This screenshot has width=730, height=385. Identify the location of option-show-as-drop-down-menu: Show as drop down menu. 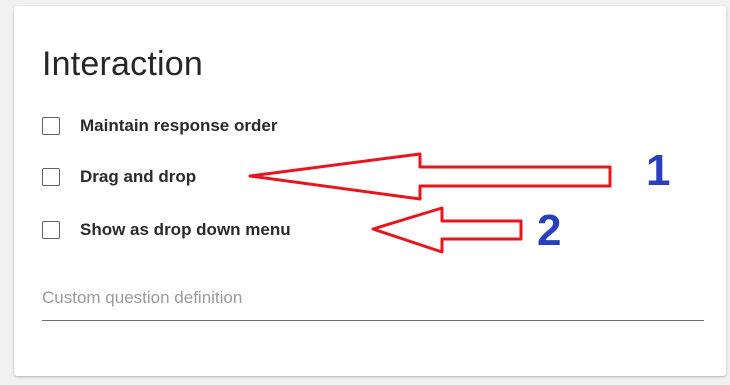
(166, 230).